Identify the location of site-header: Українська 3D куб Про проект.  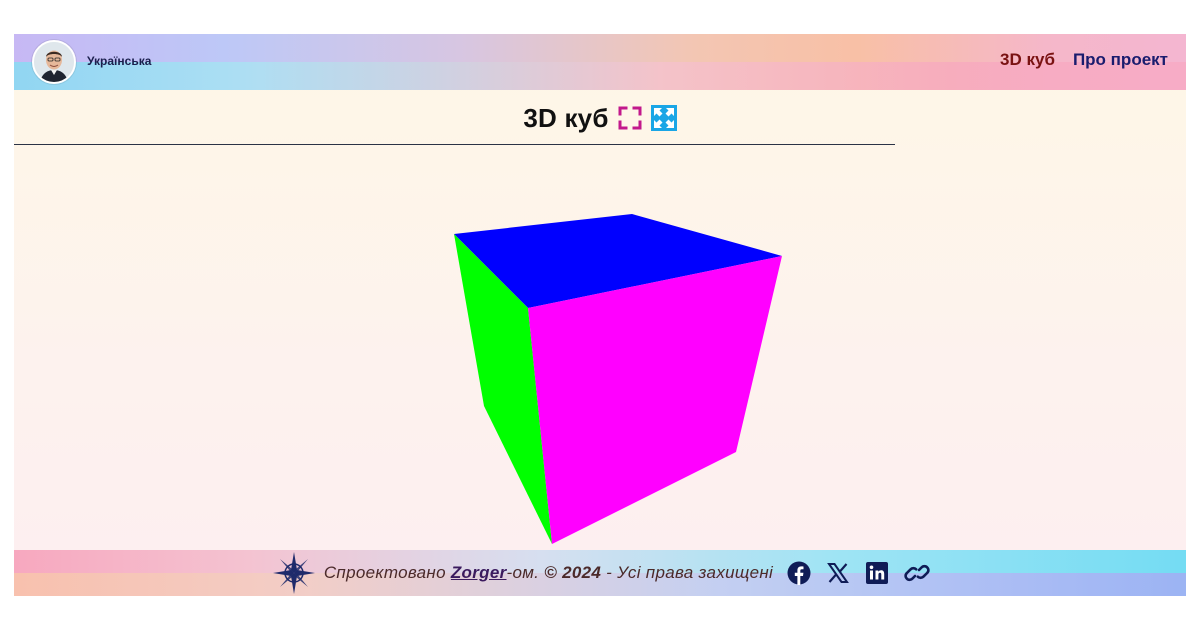
(600, 62).